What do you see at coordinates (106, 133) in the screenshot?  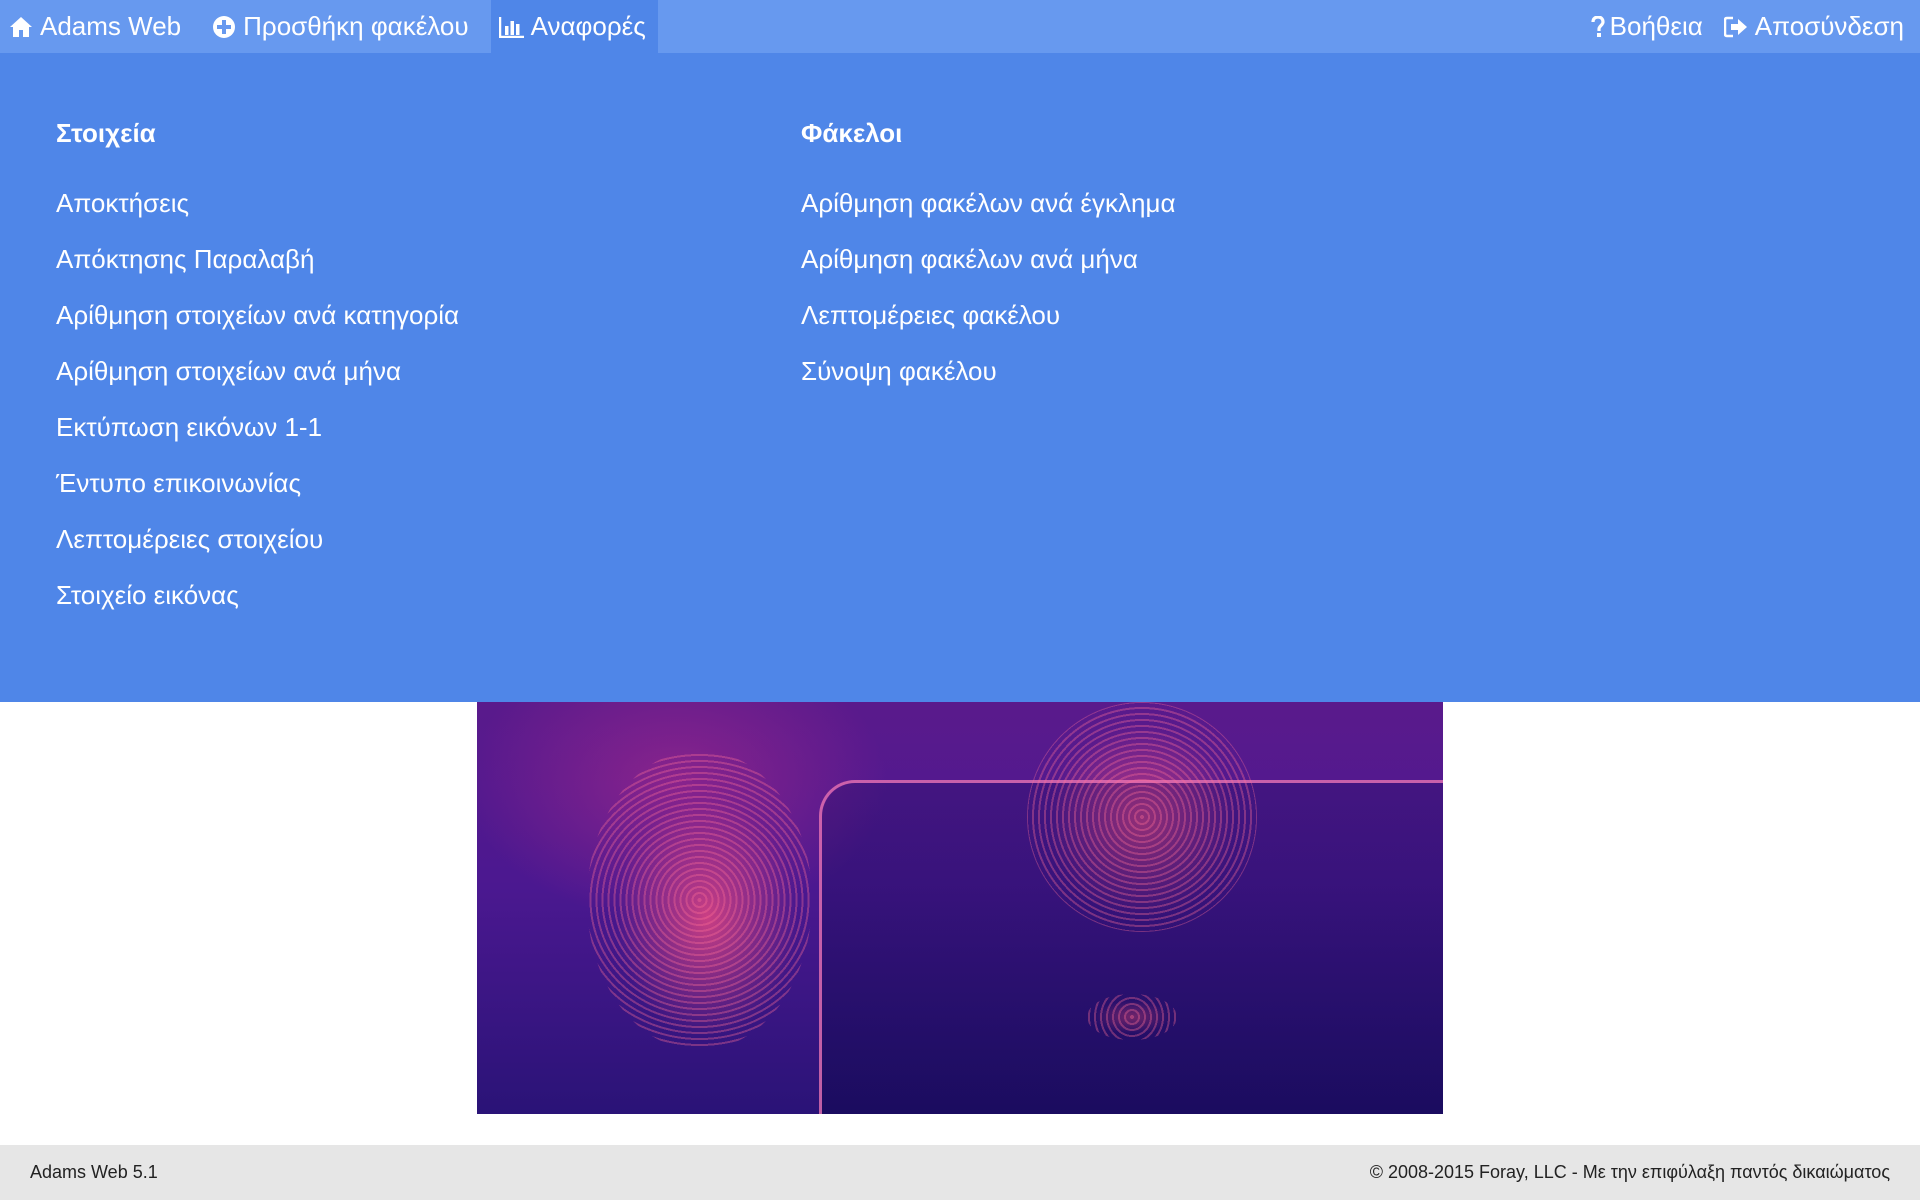 I see `items-section-heading: Στοιχεία` at bounding box center [106, 133].